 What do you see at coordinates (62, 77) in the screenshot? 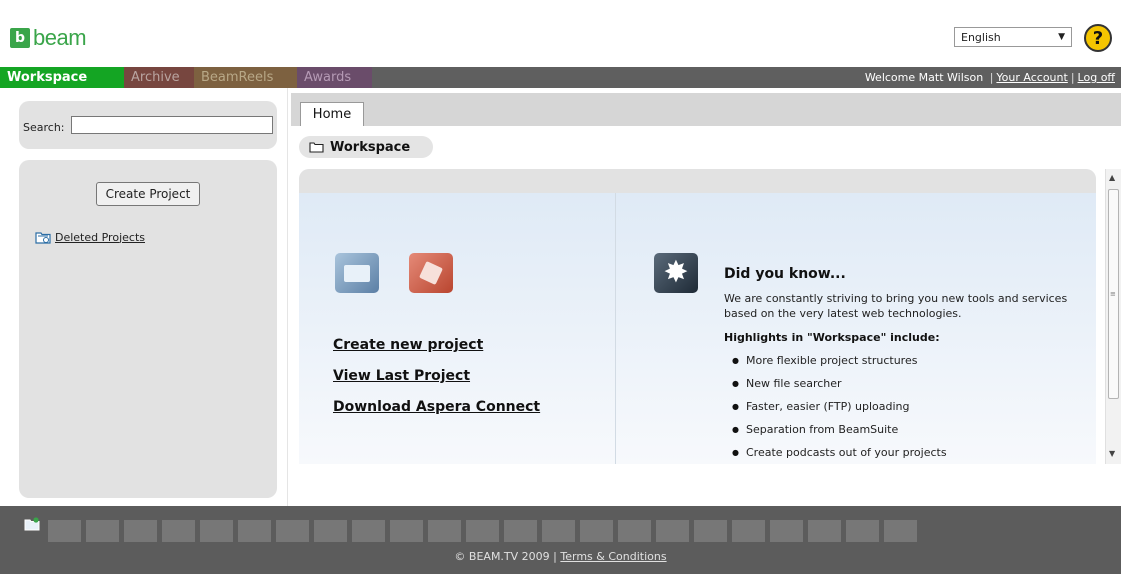
I see `tab-workspace: Workspace` at bounding box center [62, 77].